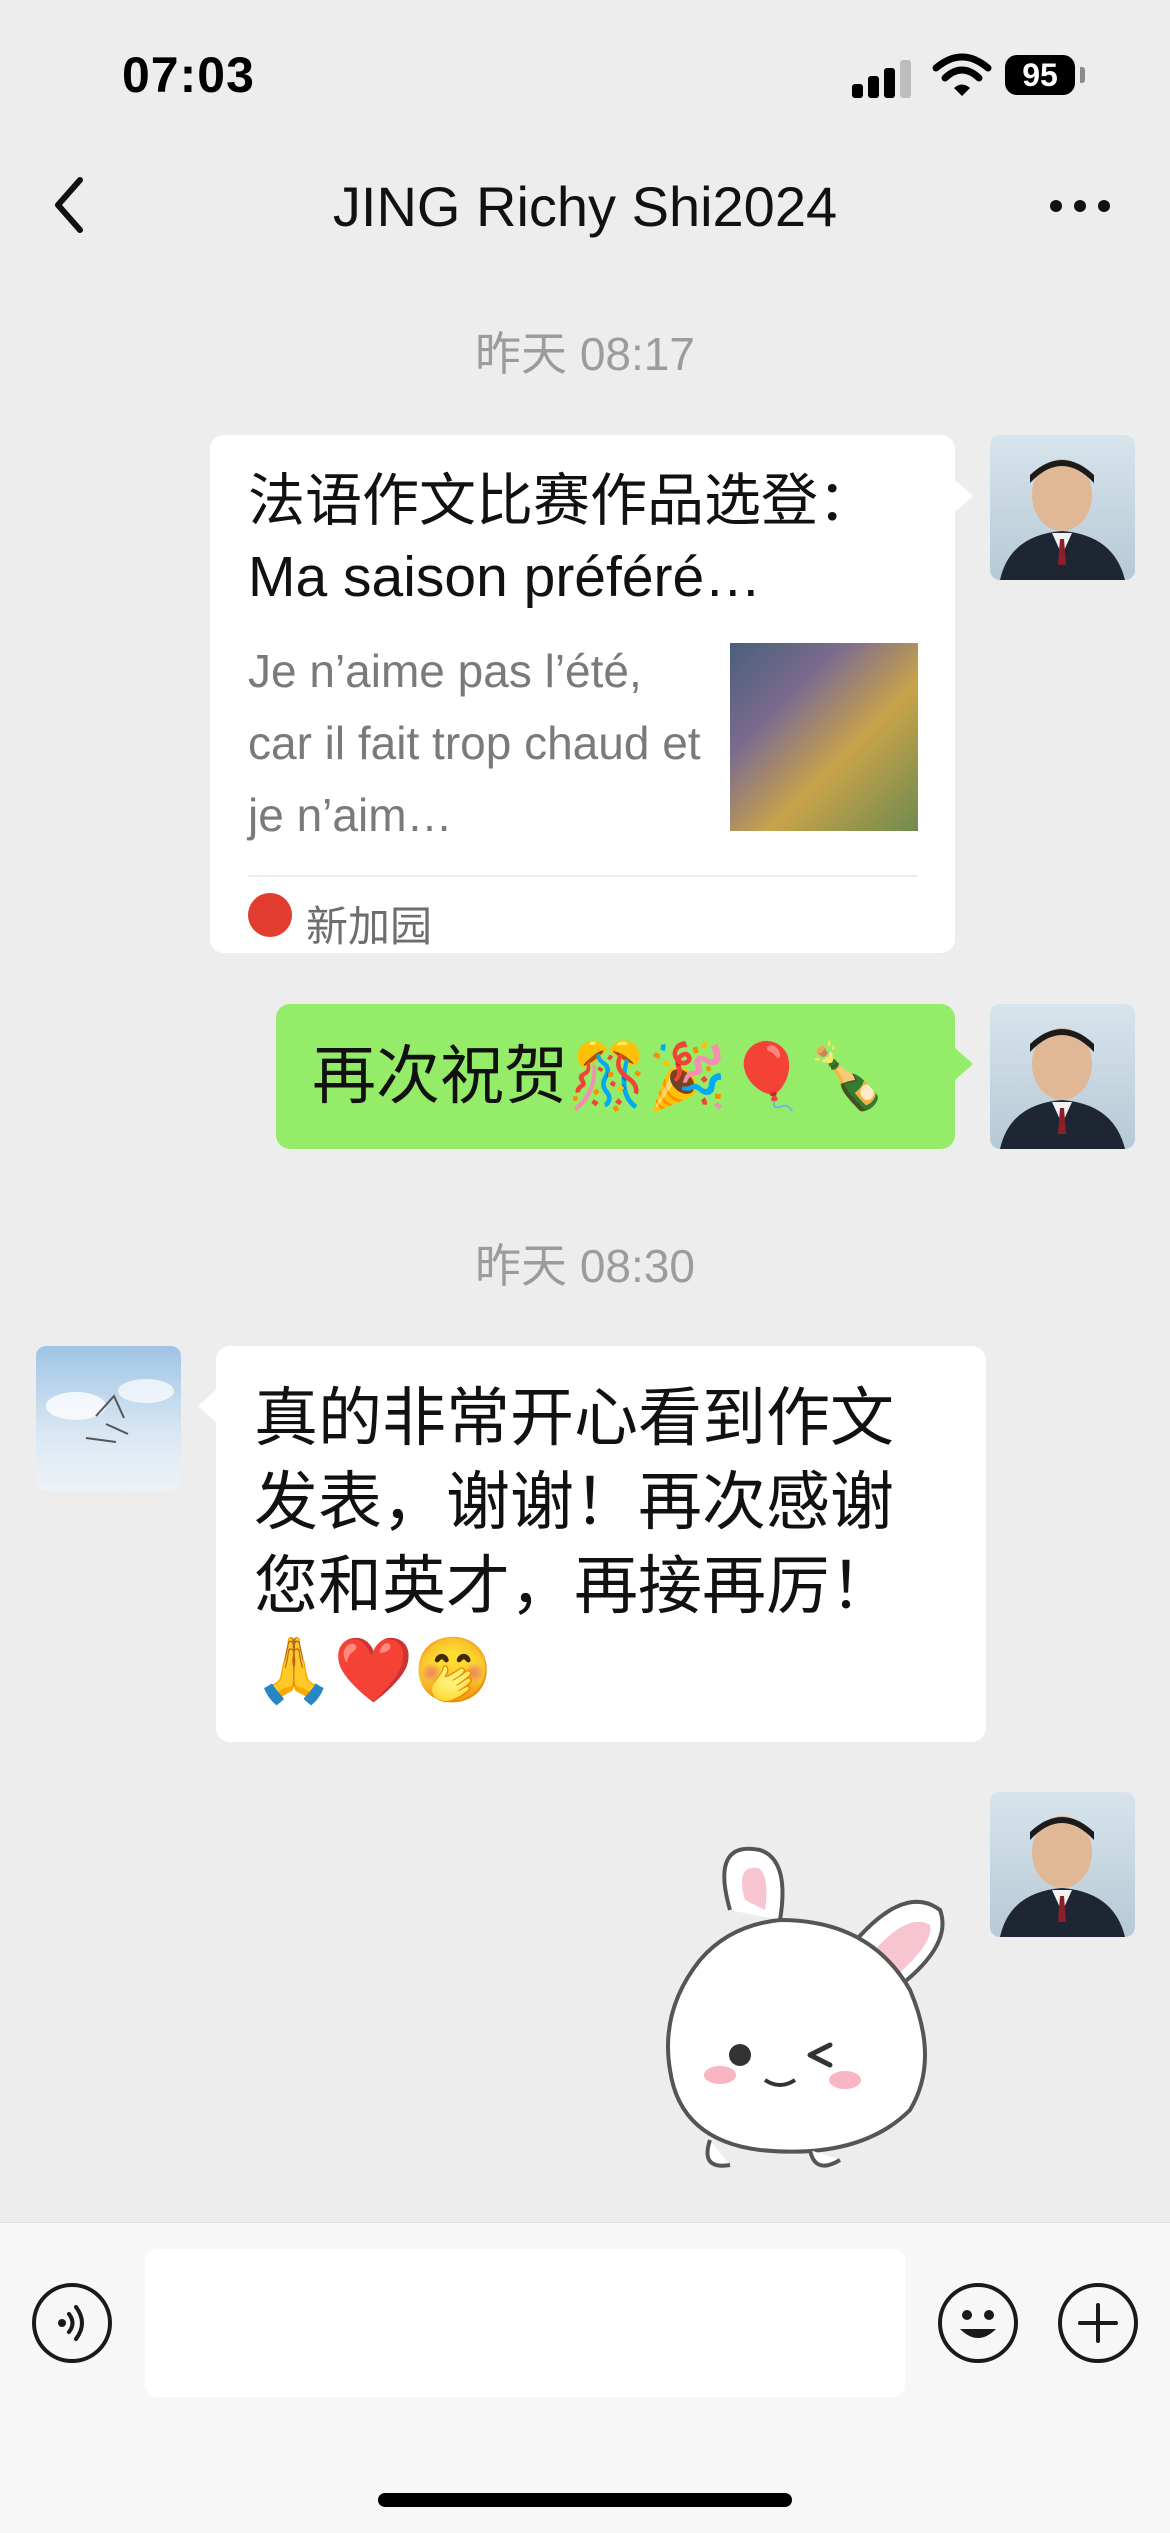  I want to click on wifi-icon, so click(962, 74).